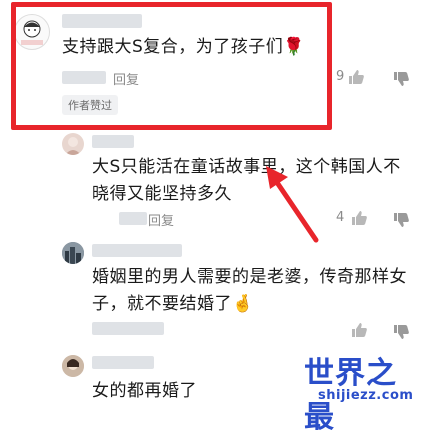 This screenshot has width=427, height=436. I want to click on city-avatar-icon, so click(73, 253).